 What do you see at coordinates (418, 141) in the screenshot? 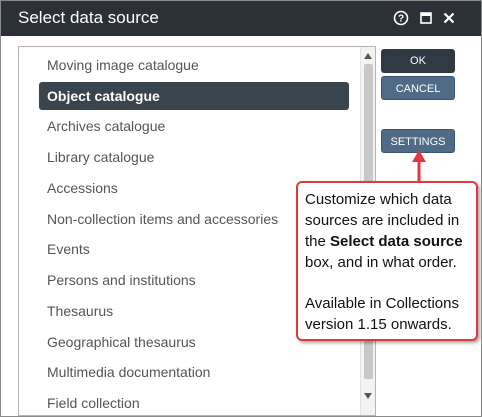
I see `settings-button: SETTINGS` at bounding box center [418, 141].